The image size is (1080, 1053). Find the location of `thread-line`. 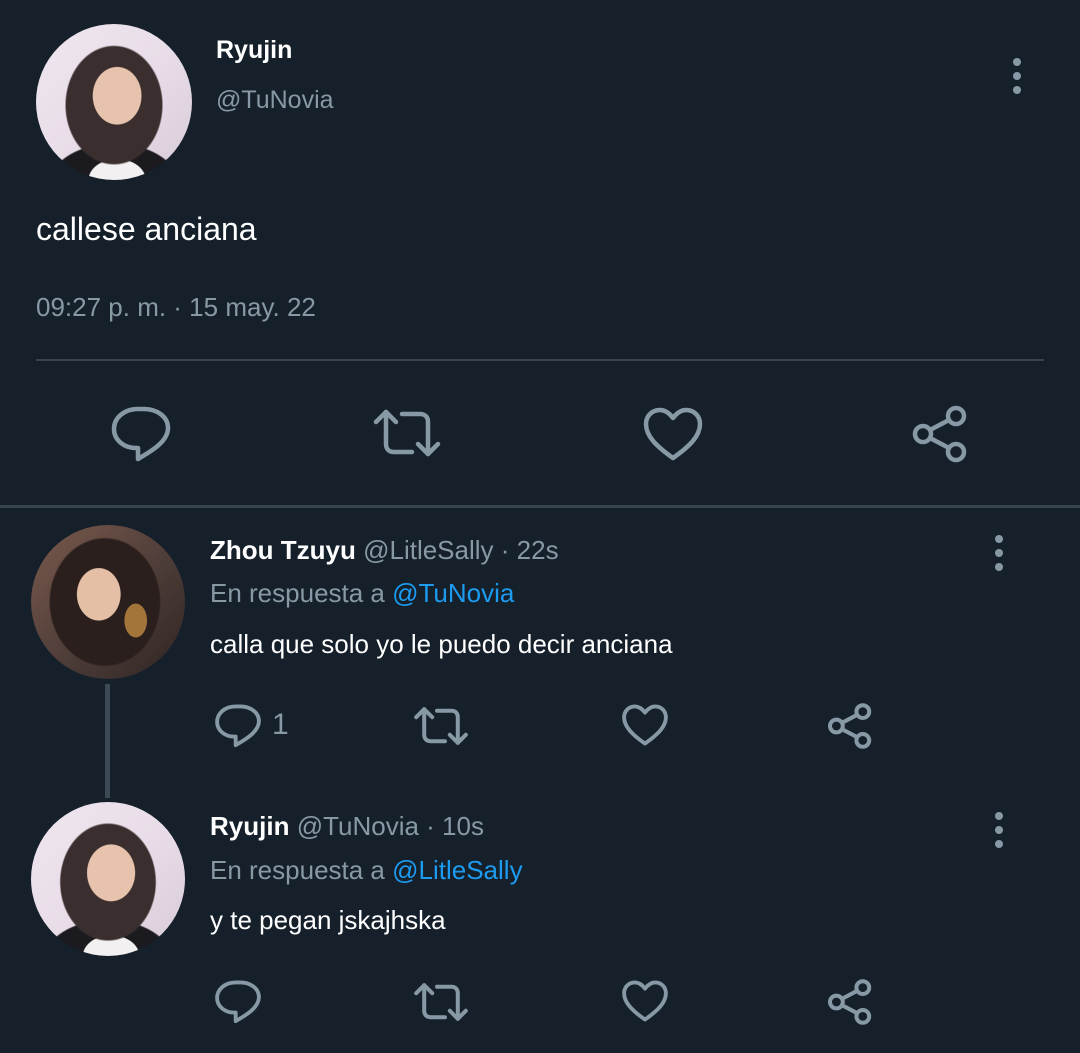

thread-line is located at coordinates (107, 741).